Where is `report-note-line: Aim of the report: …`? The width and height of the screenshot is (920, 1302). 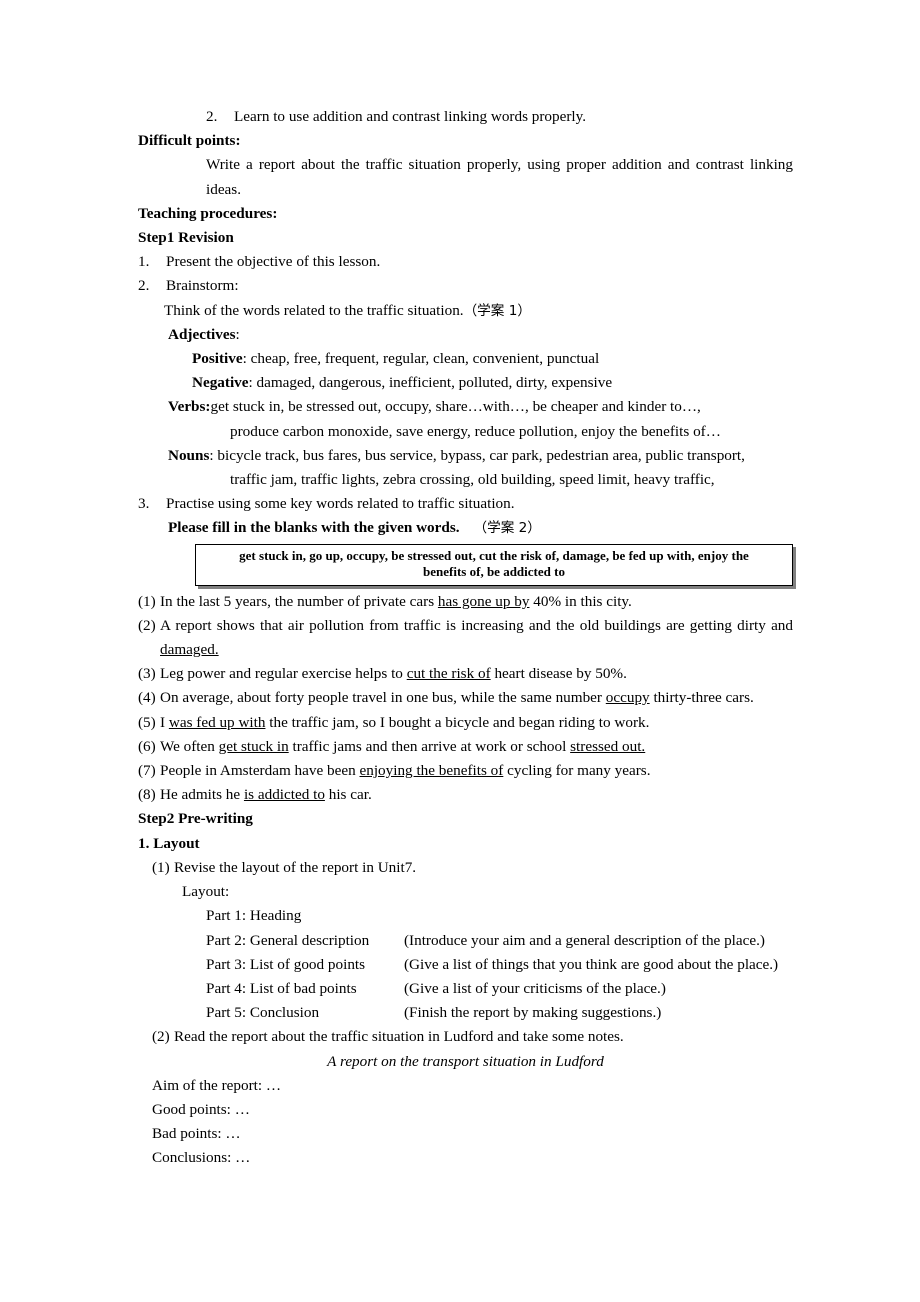 report-note-line: Aim of the report: … is located at coordinates (217, 1085).